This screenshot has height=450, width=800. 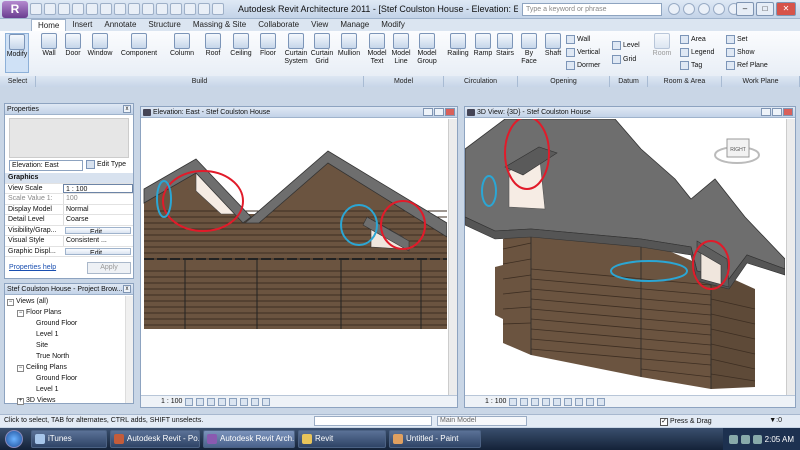 What do you see at coordinates (557, 401) in the screenshot?
I see `crop-icon` at bounding box center [557, 401].